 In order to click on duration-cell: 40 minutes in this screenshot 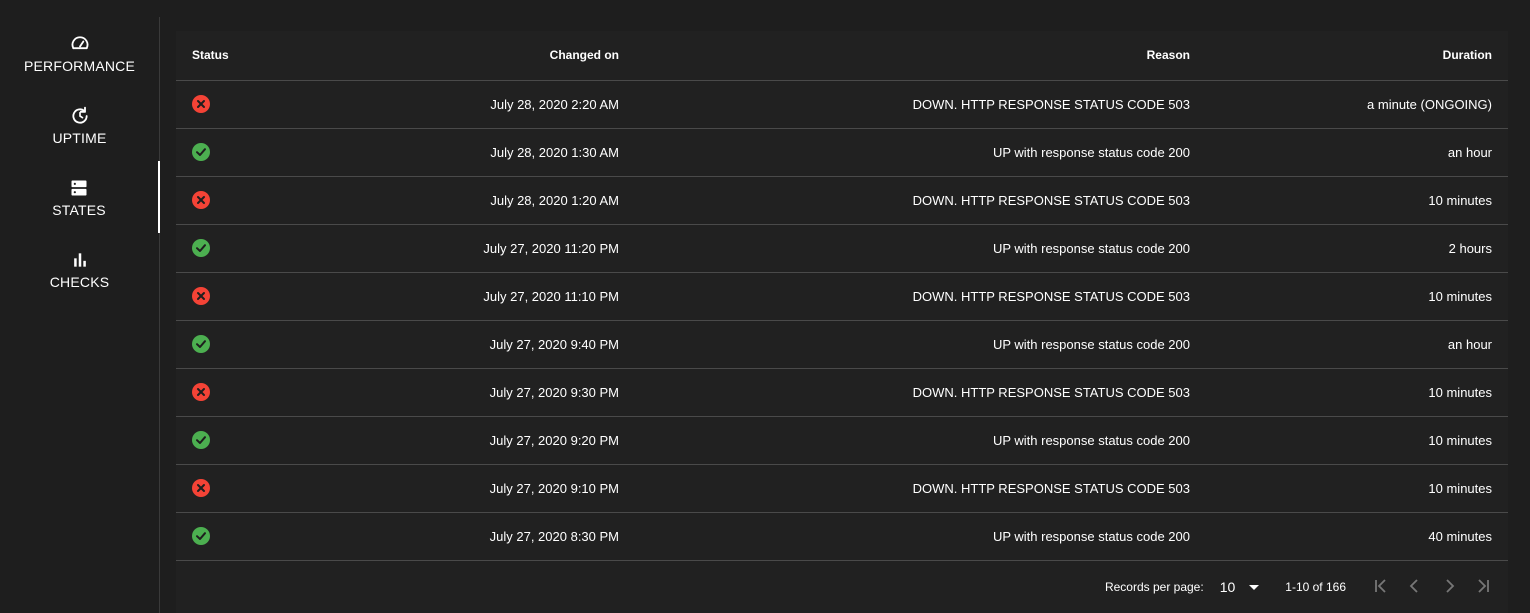, I will do `click(1357, 536)`.